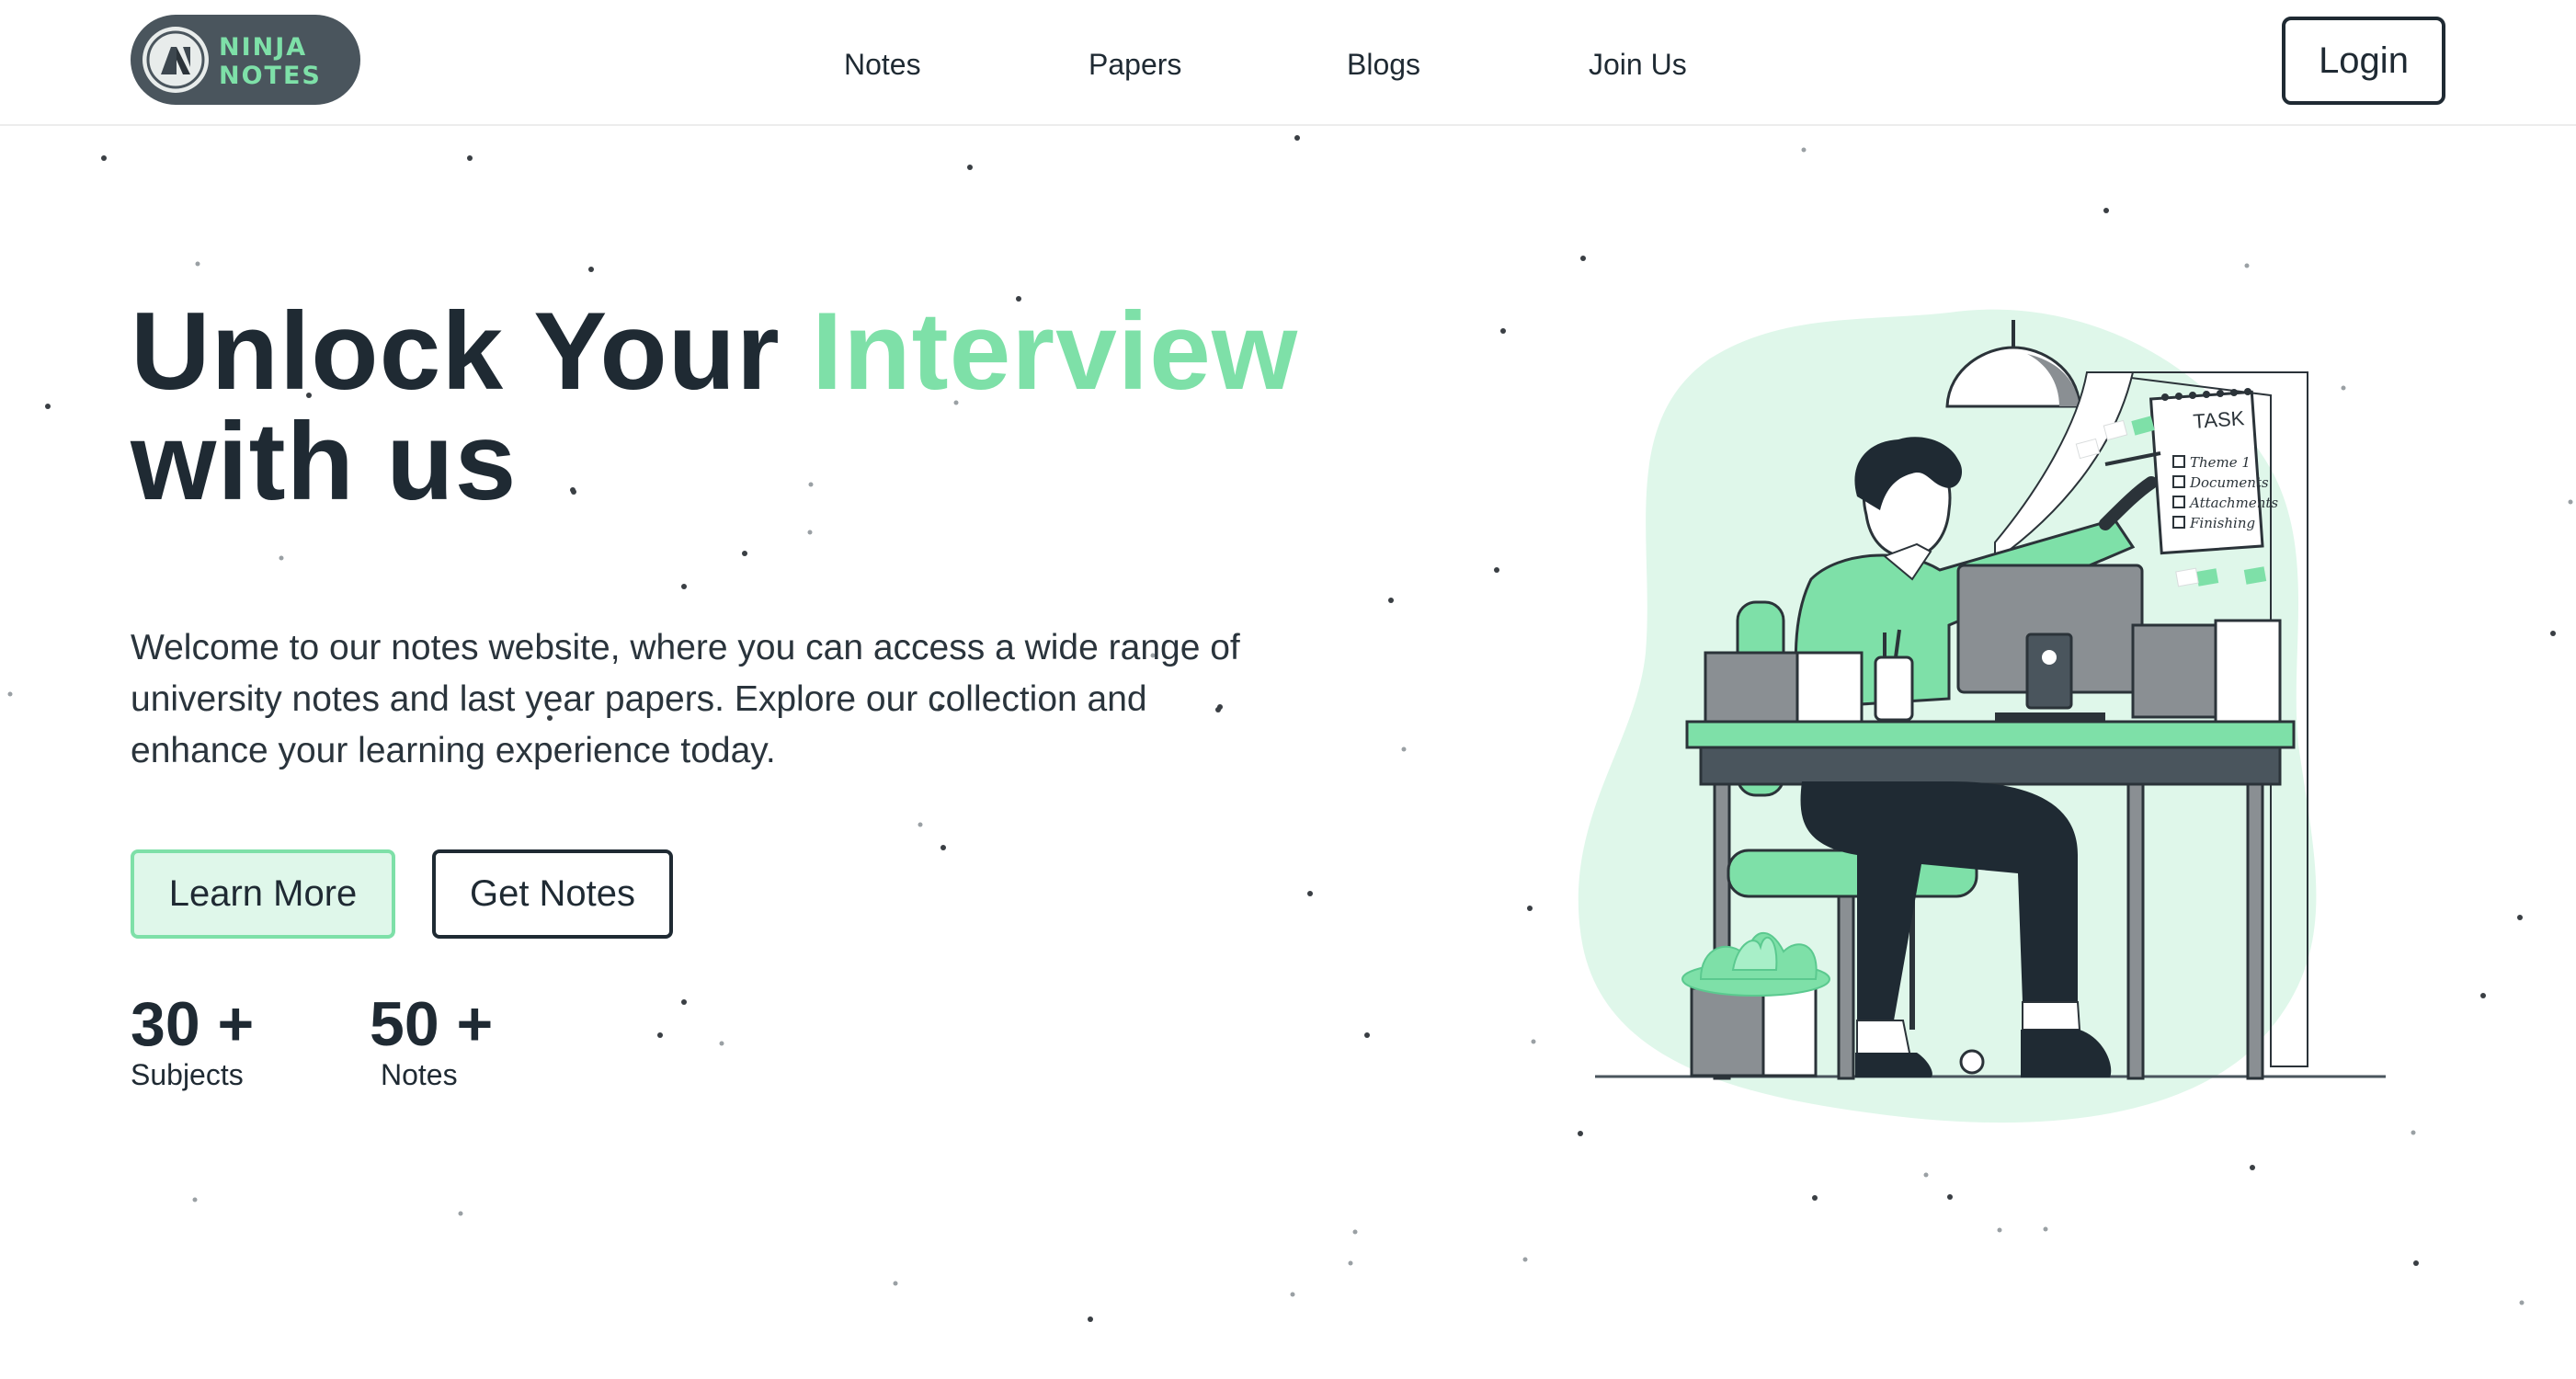 The height and width of the screenshot is (1379, 2576). I want to click on nav-item-blogs: Blogs, so click(1383, 65).